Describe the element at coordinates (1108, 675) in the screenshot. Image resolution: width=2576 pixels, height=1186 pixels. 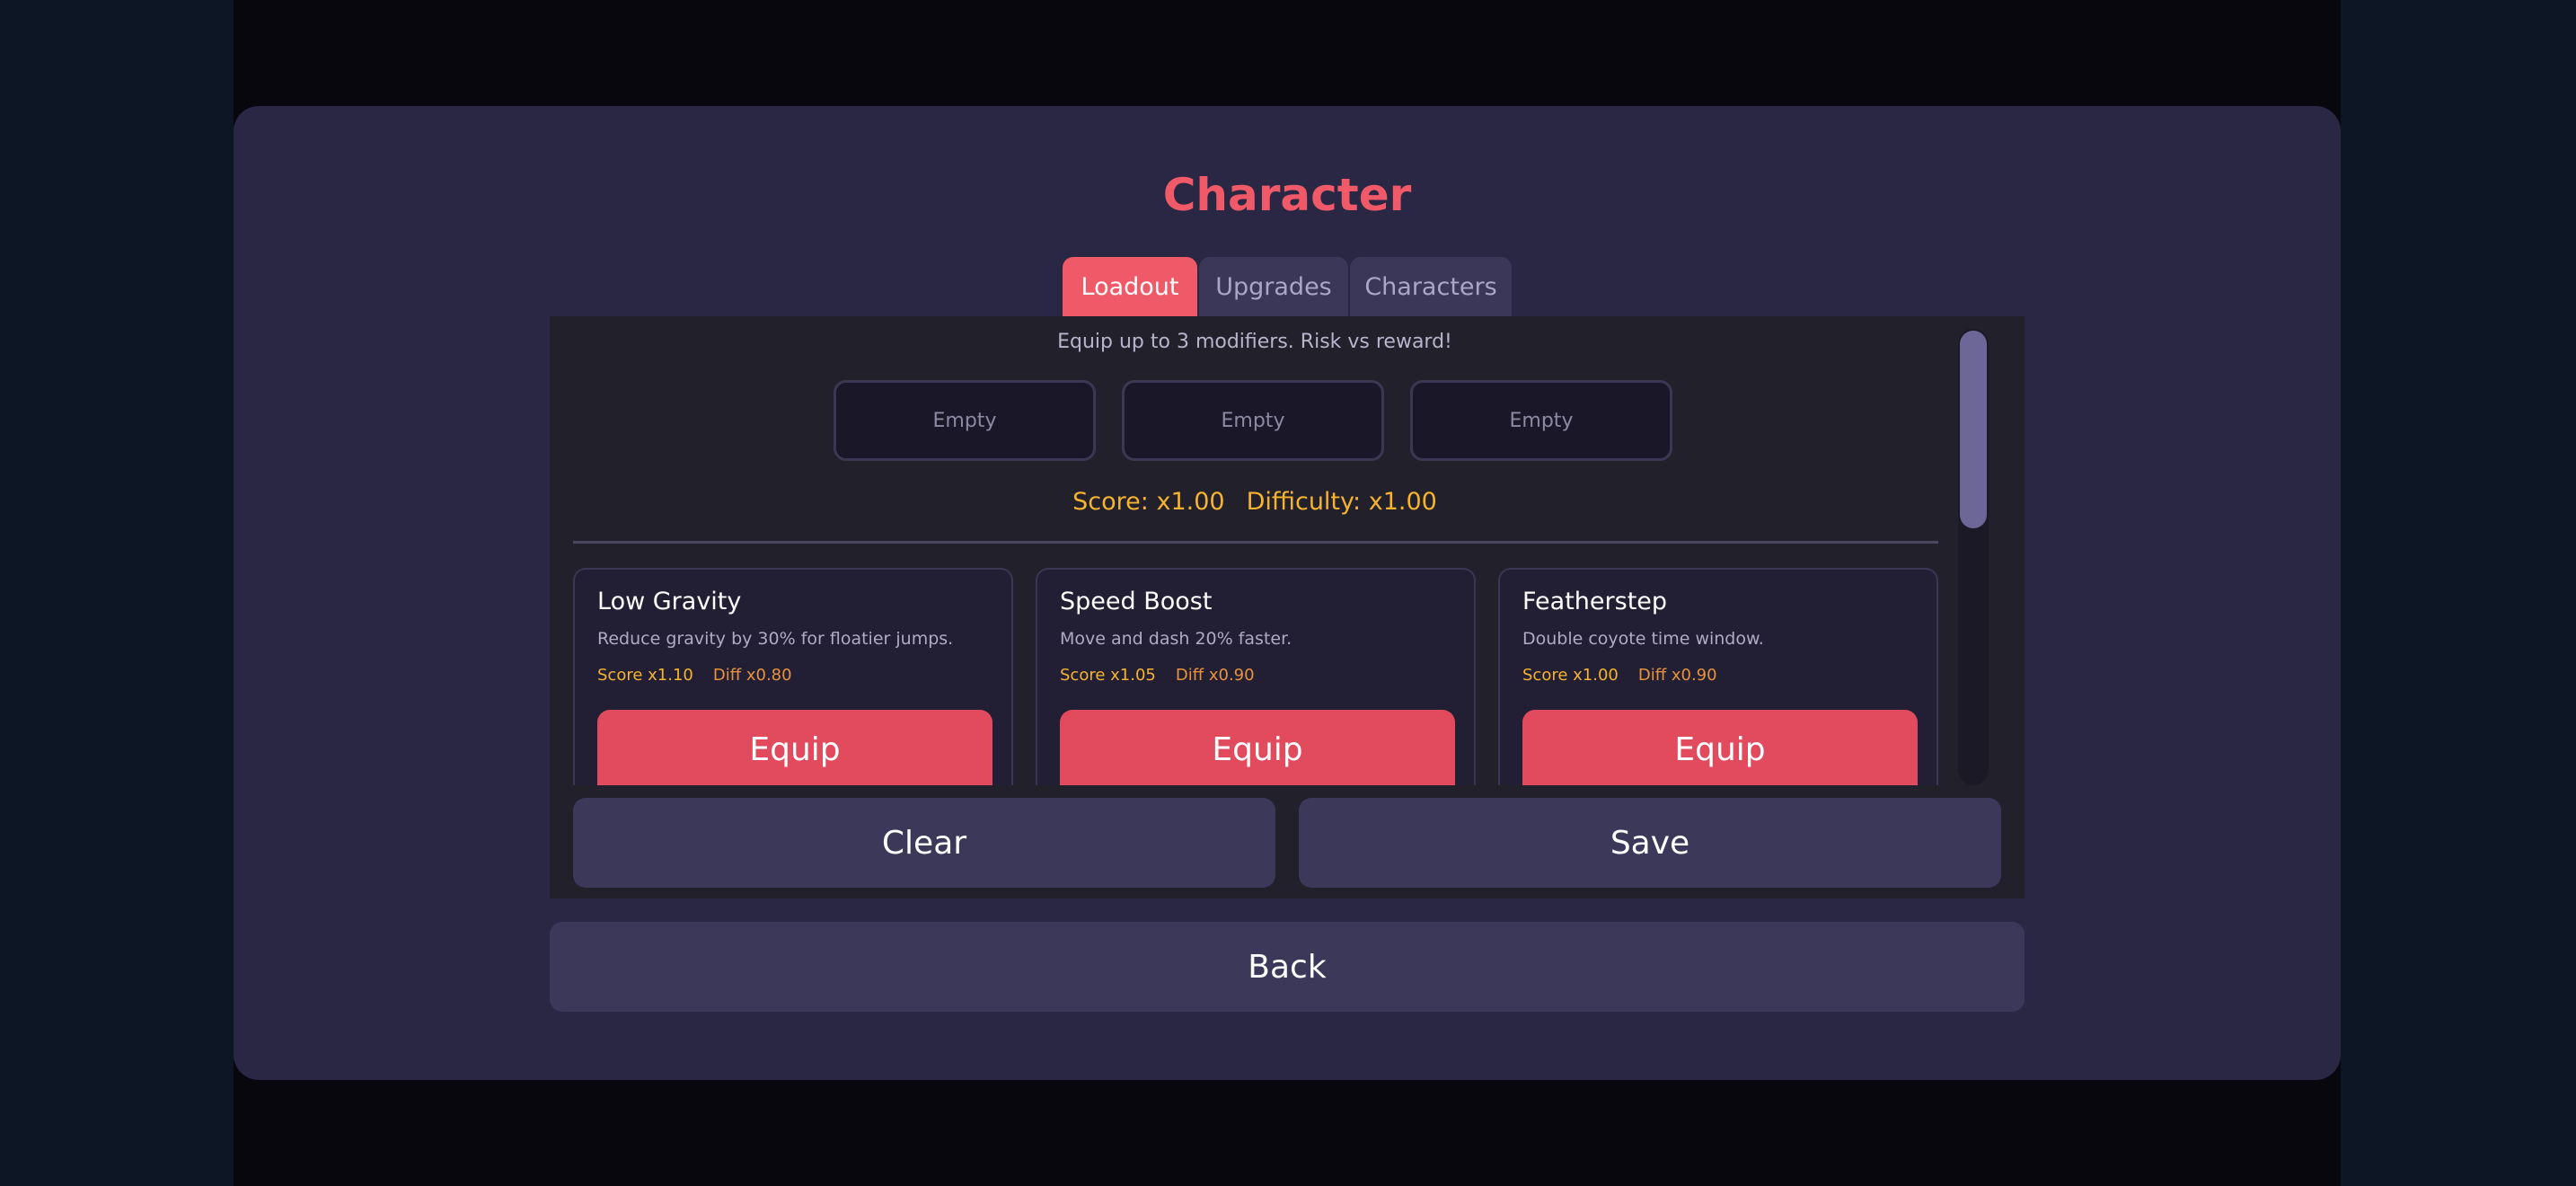
I see `modifier-score: Score x1.05` at that location.